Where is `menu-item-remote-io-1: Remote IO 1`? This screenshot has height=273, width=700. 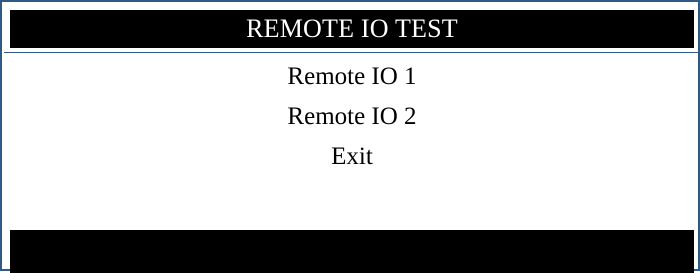
menu-item-remote-io-1: Remote IO 1 is located at coordinates (351, 77).